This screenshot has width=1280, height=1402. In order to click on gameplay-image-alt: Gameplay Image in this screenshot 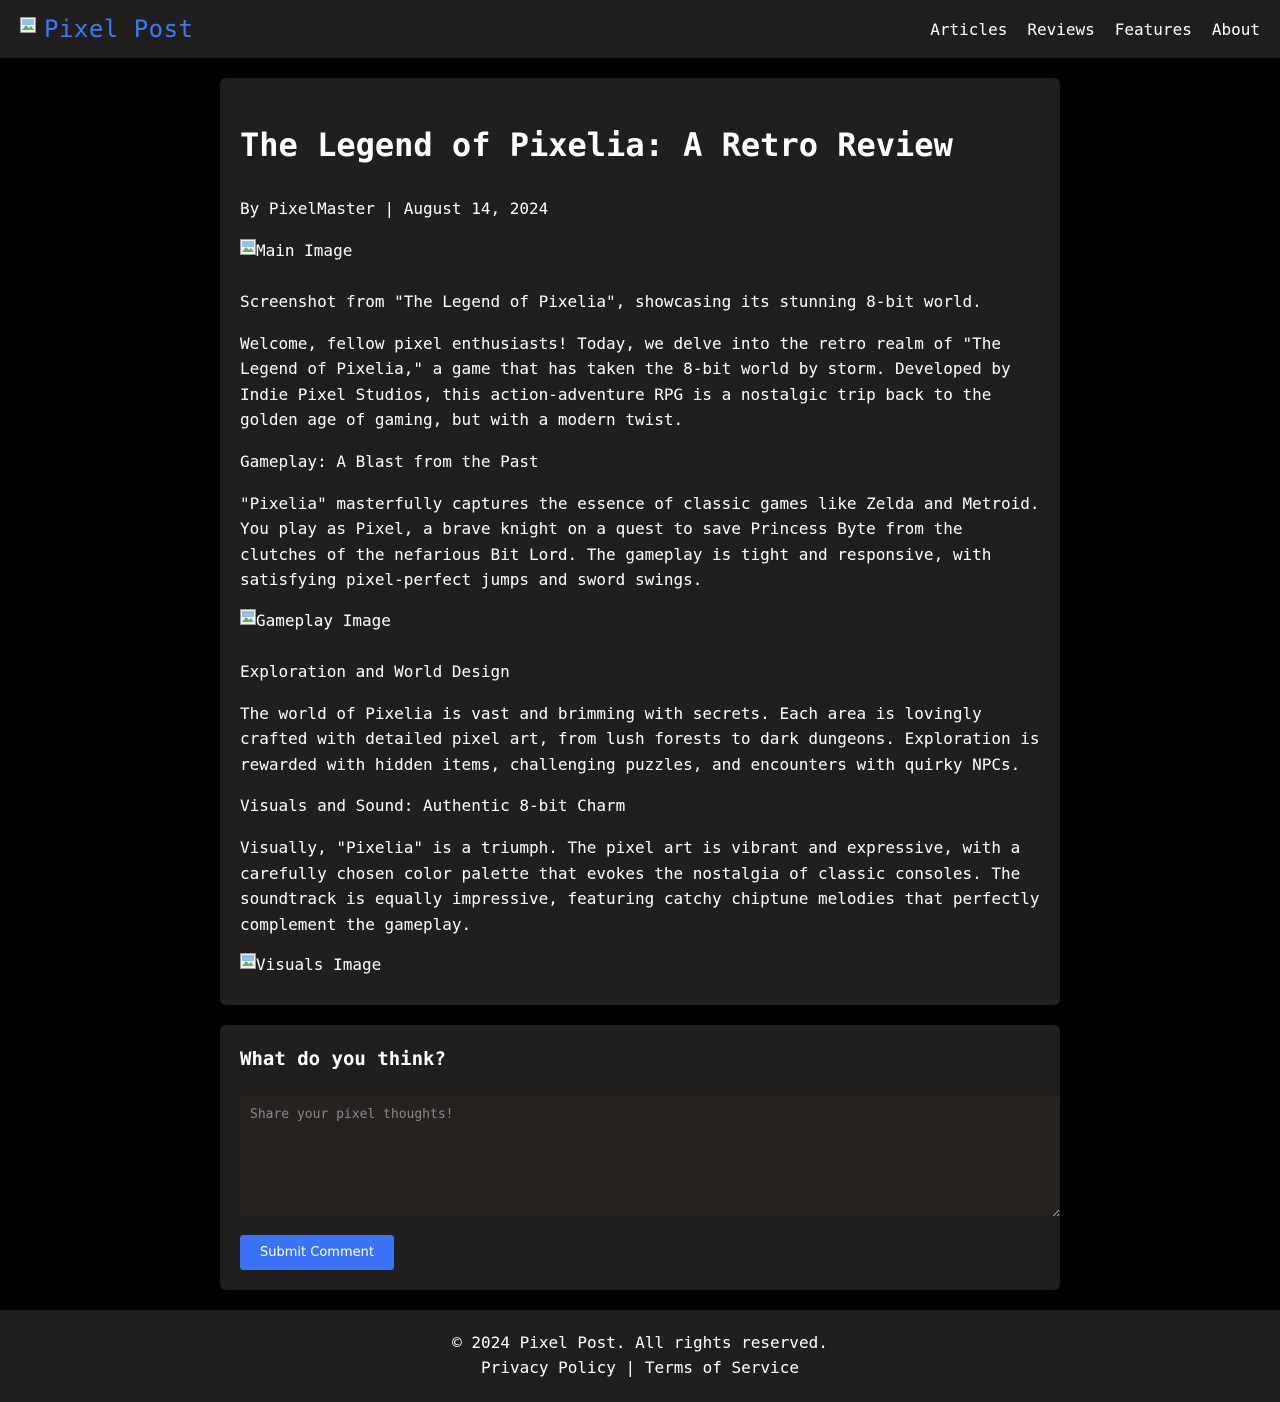, I will do `click(323, 620)`.